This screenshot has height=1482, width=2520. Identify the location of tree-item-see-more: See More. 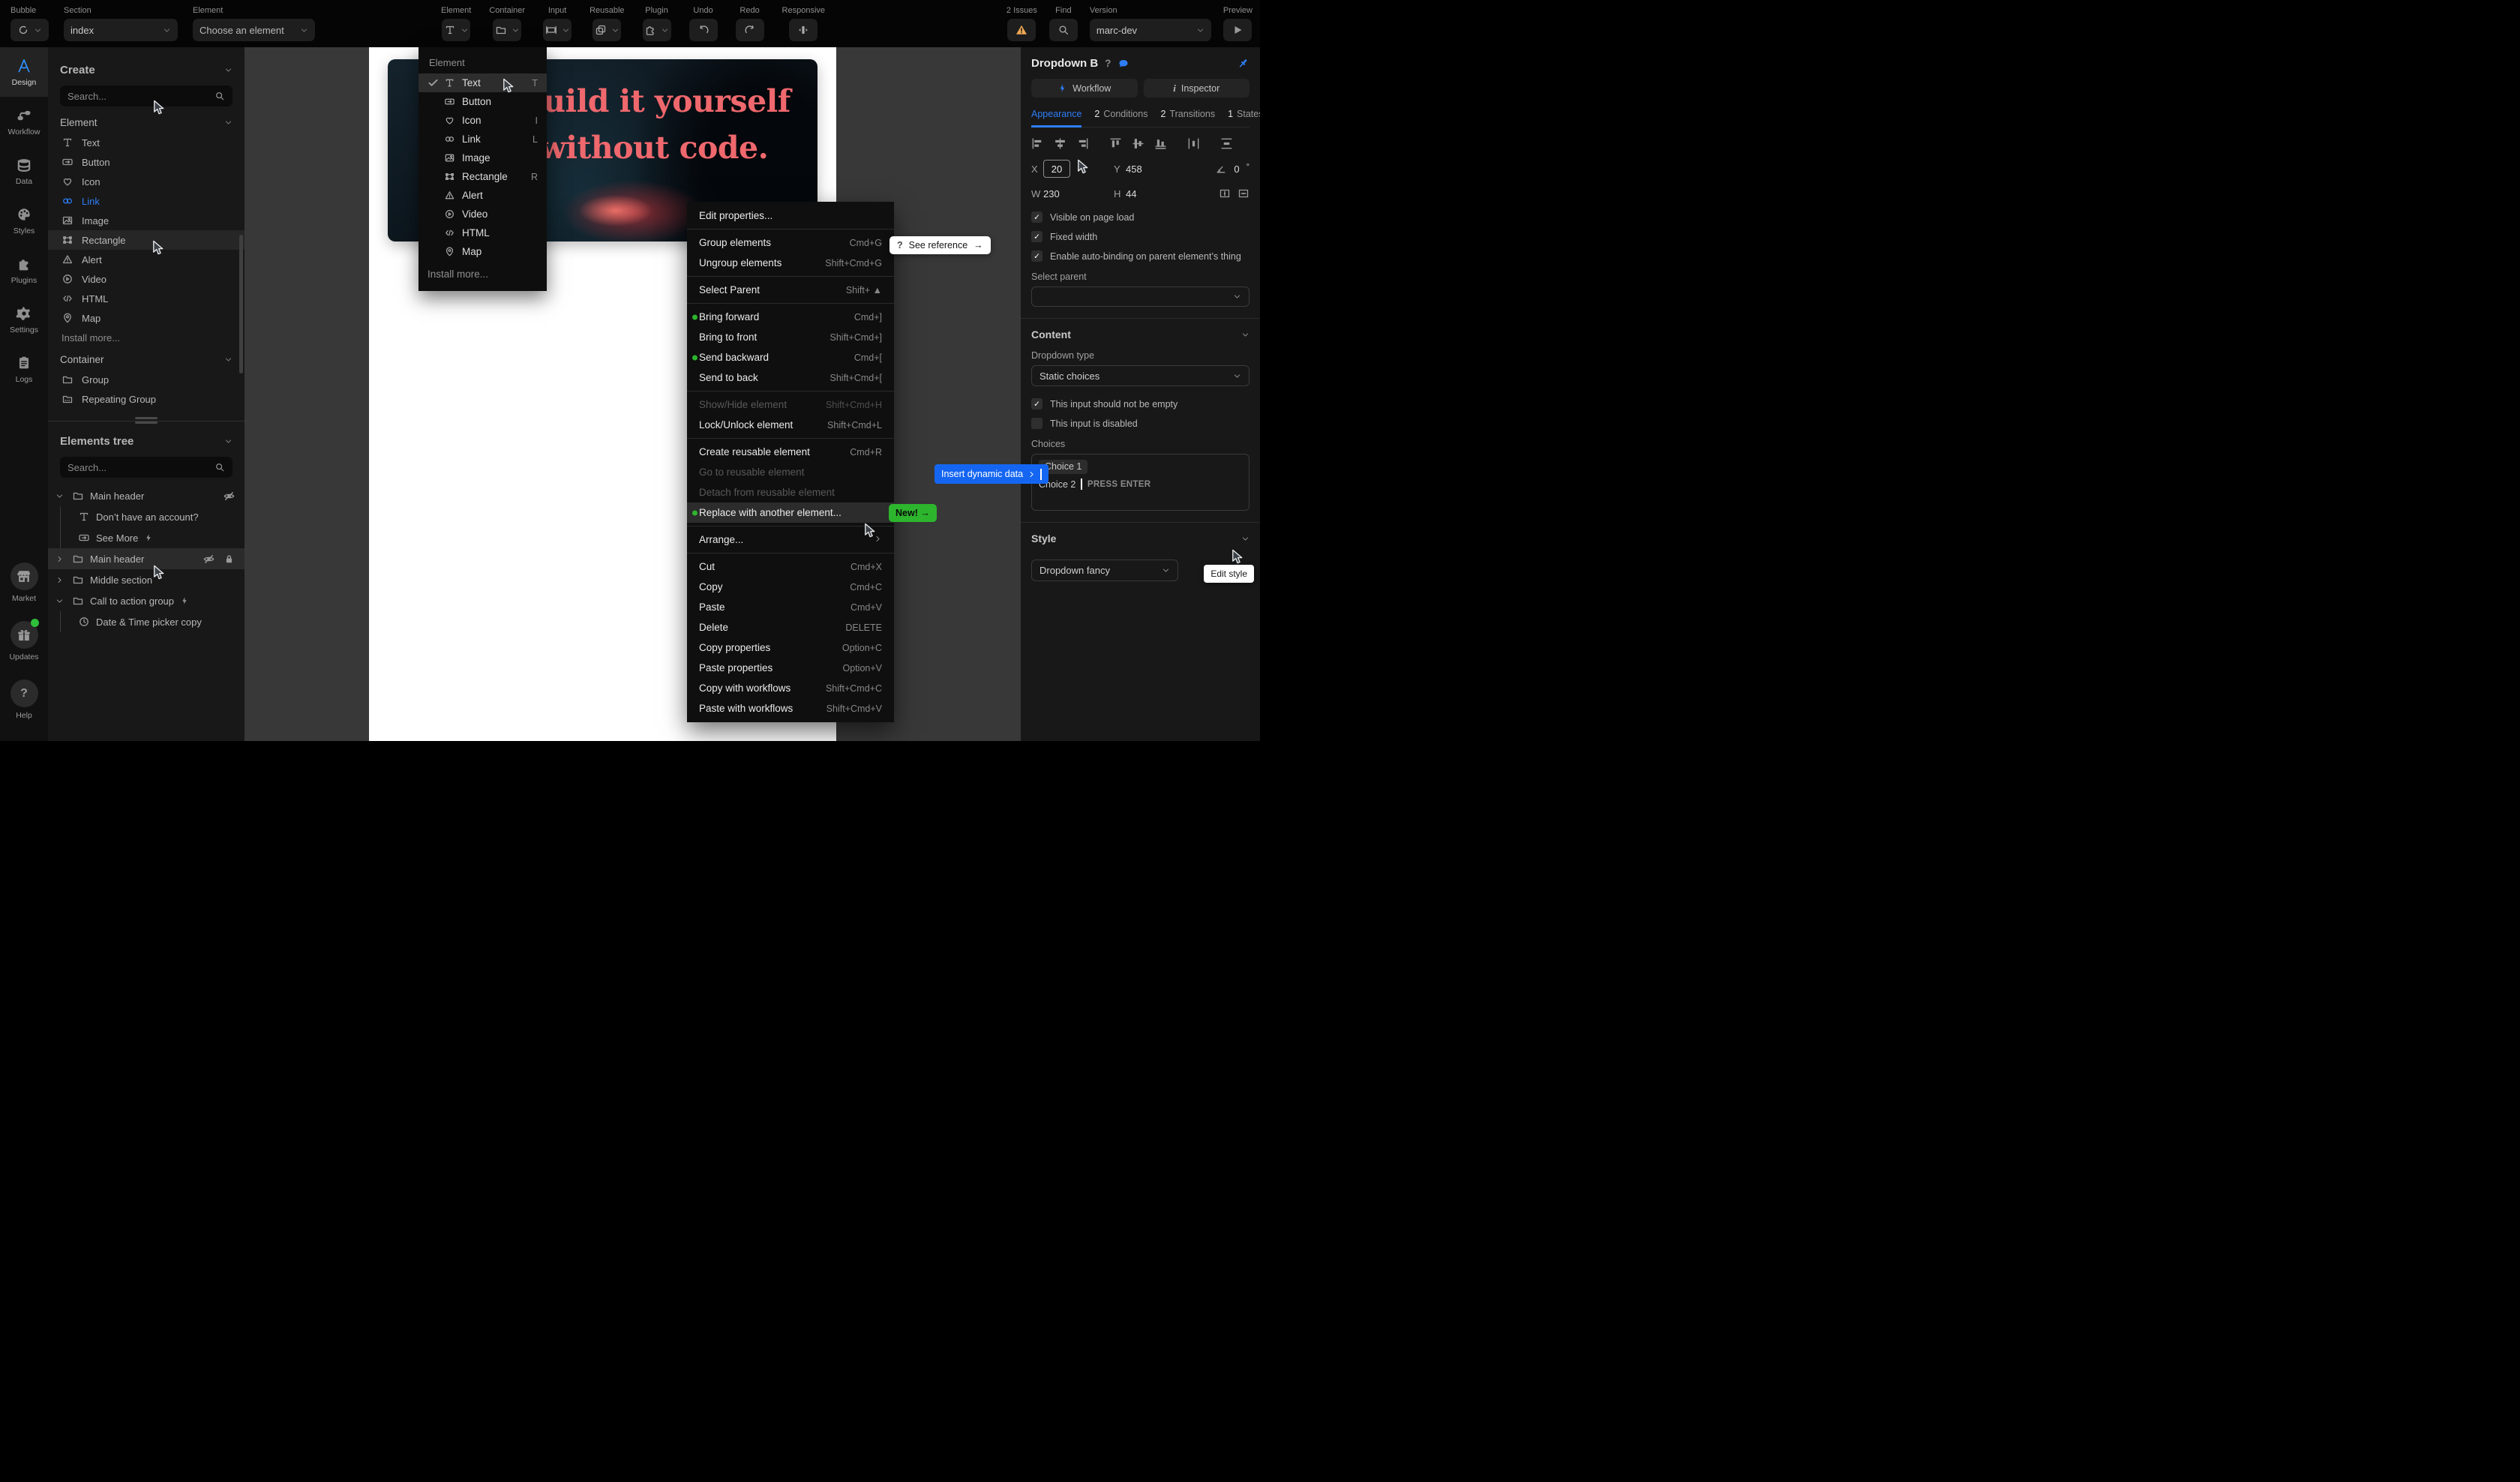
(146, 537).